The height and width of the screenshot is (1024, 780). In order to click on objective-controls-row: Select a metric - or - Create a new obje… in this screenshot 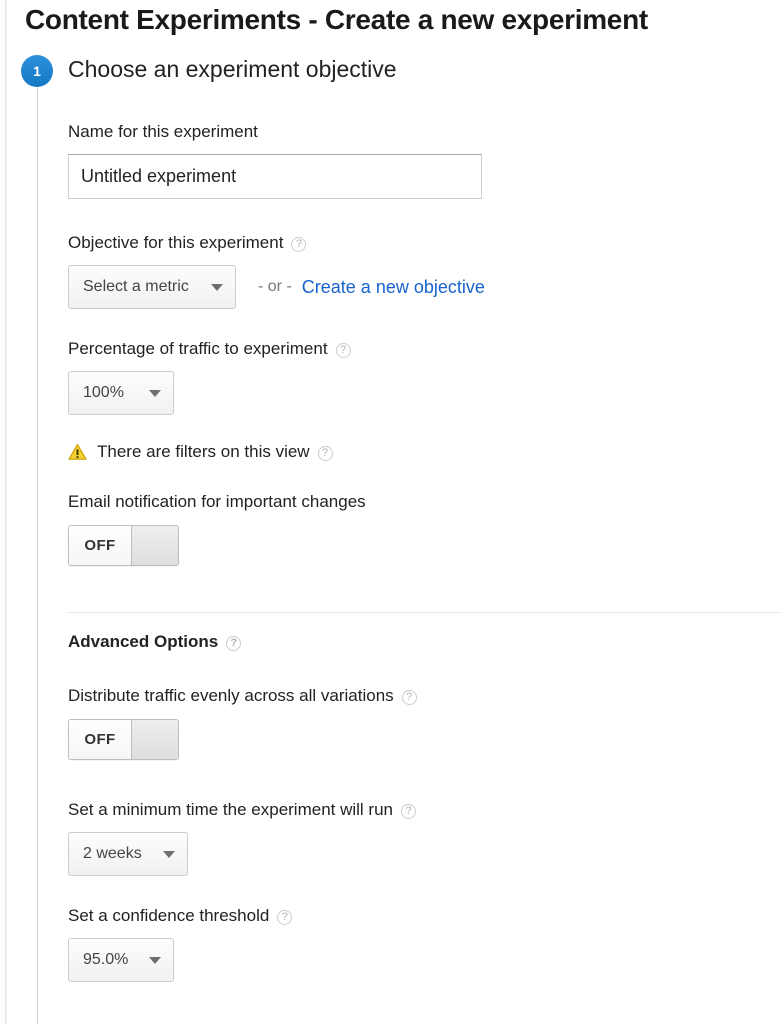, I will do `click(418, 287)`.